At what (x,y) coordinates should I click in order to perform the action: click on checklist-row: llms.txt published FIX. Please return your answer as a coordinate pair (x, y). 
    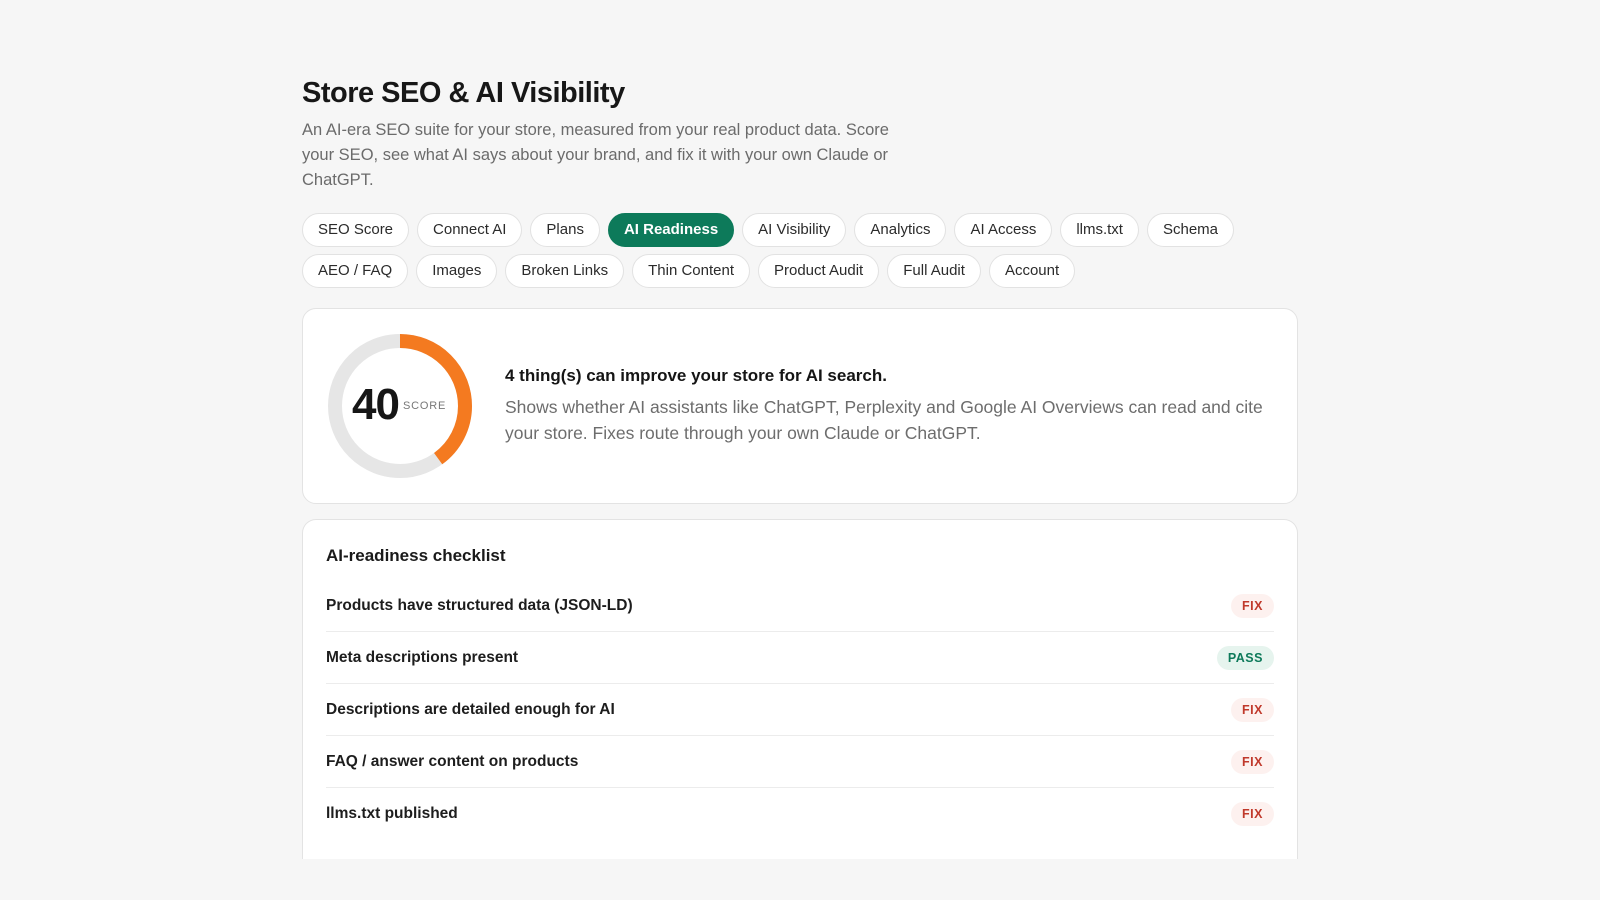
    Looking at the image, I should click on (800, 814).